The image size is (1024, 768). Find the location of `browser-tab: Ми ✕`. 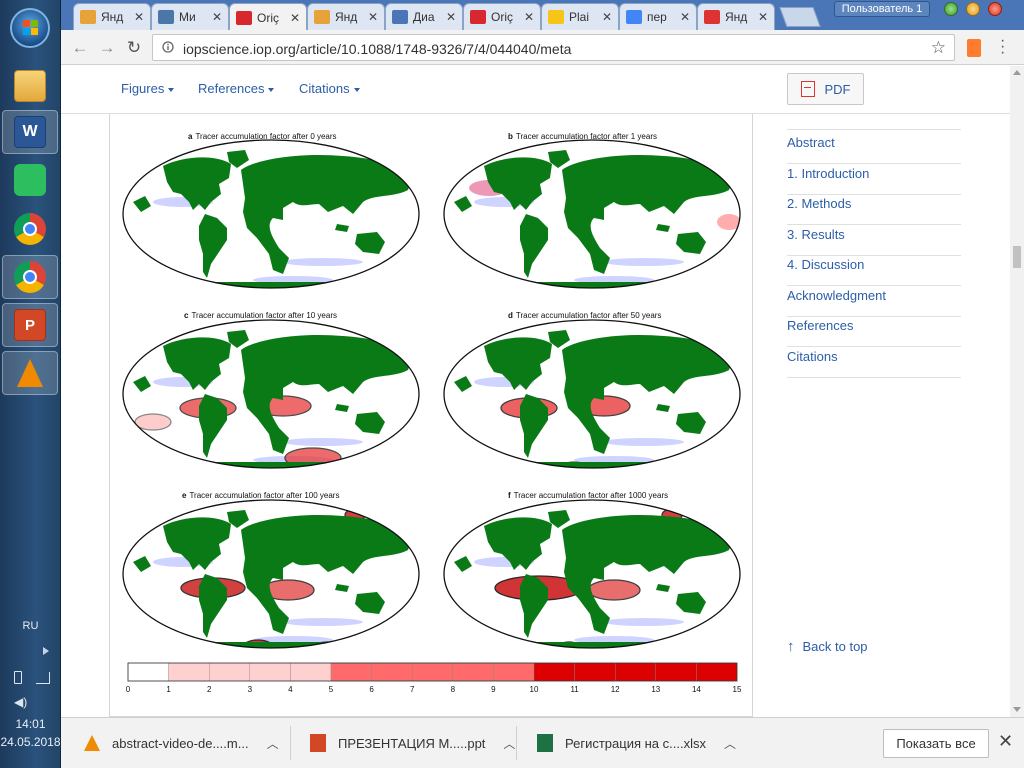

browser-tab: Ми ✕ is located at coordinates (190, 16).